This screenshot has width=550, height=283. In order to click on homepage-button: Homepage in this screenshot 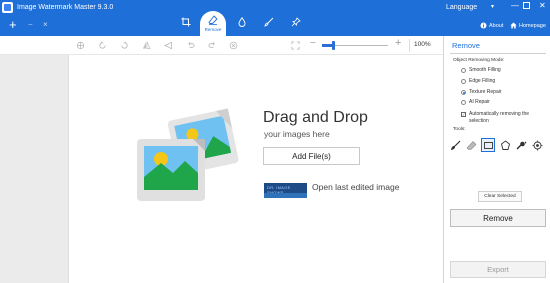, I will do `click(528, 25)`.